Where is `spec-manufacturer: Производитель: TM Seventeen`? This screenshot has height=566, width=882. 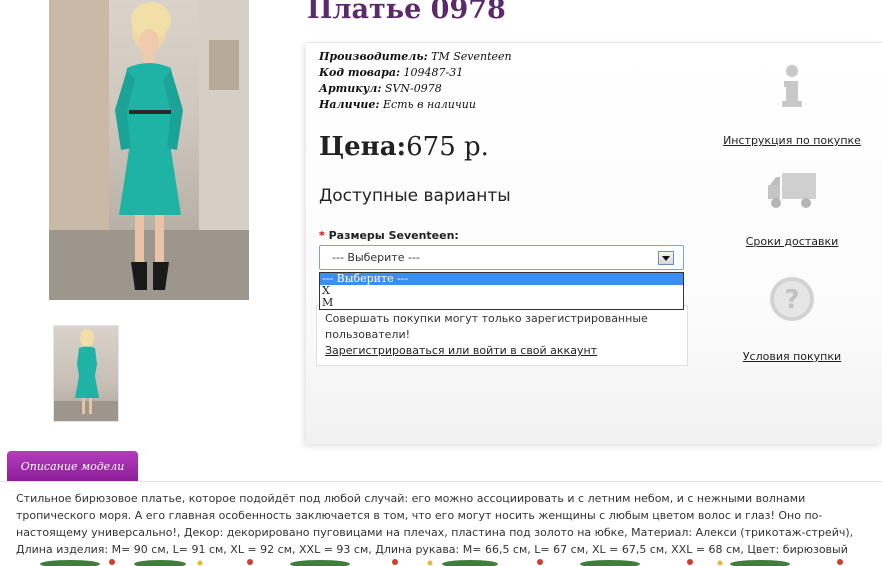 spec-manufacturer: Производитель: TM Seventeen is located at coordinates (415, 56).